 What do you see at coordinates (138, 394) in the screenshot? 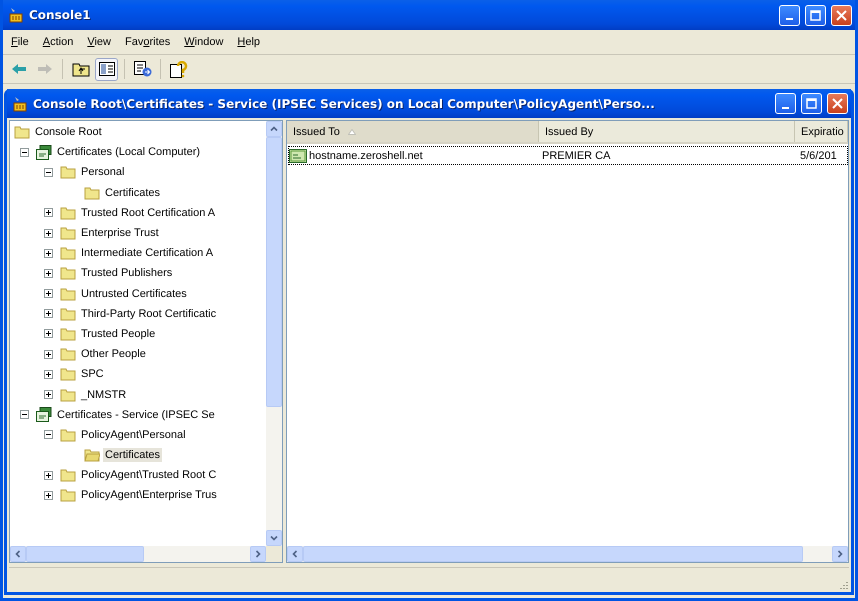
I see `tree-item: _NMSTR` at bounding box center [138, 394].